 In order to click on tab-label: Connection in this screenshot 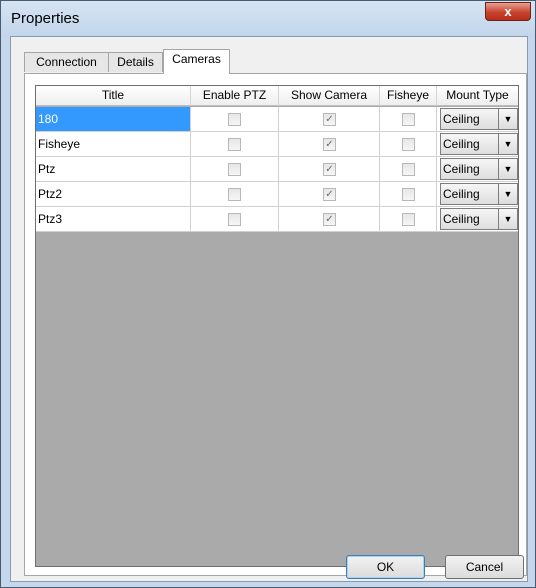, I will do `click(66, 62)`.